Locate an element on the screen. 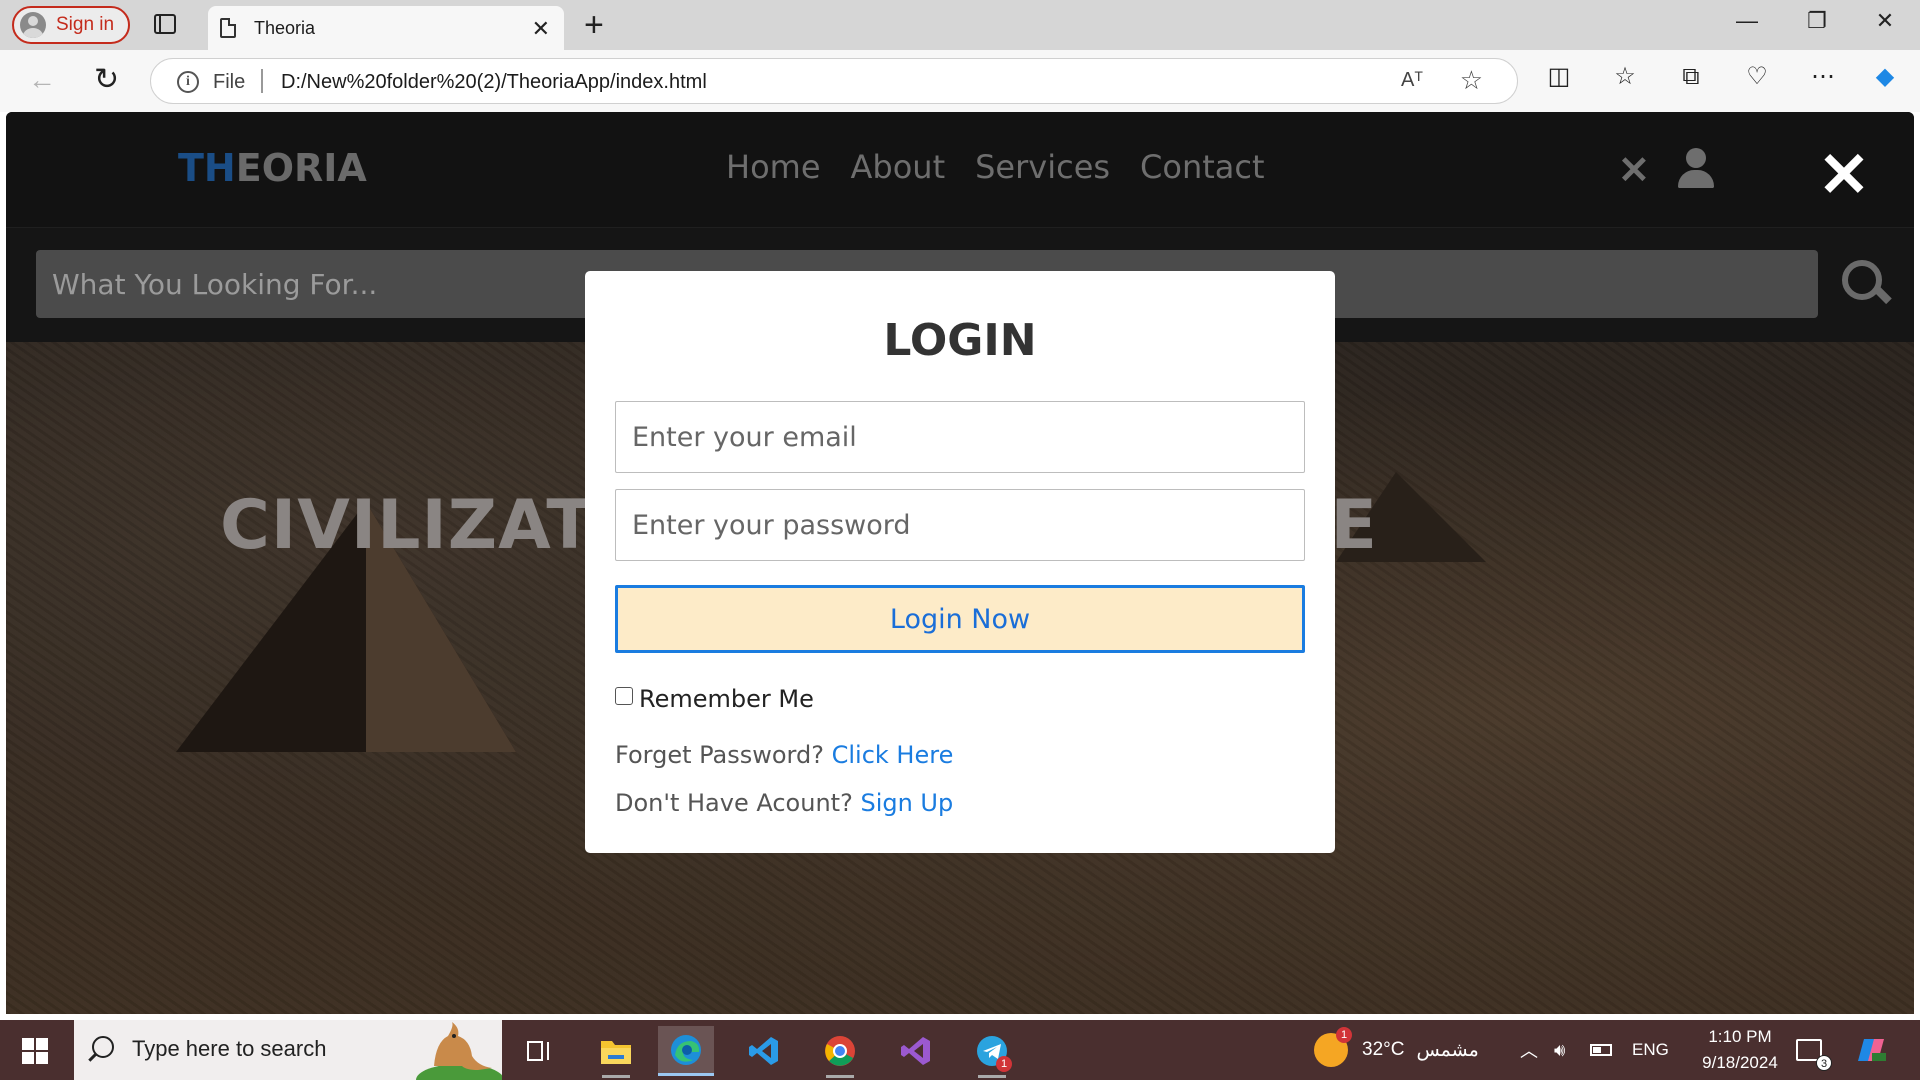  window-close-icon: ✕ is located at coordinates (1885, 21).